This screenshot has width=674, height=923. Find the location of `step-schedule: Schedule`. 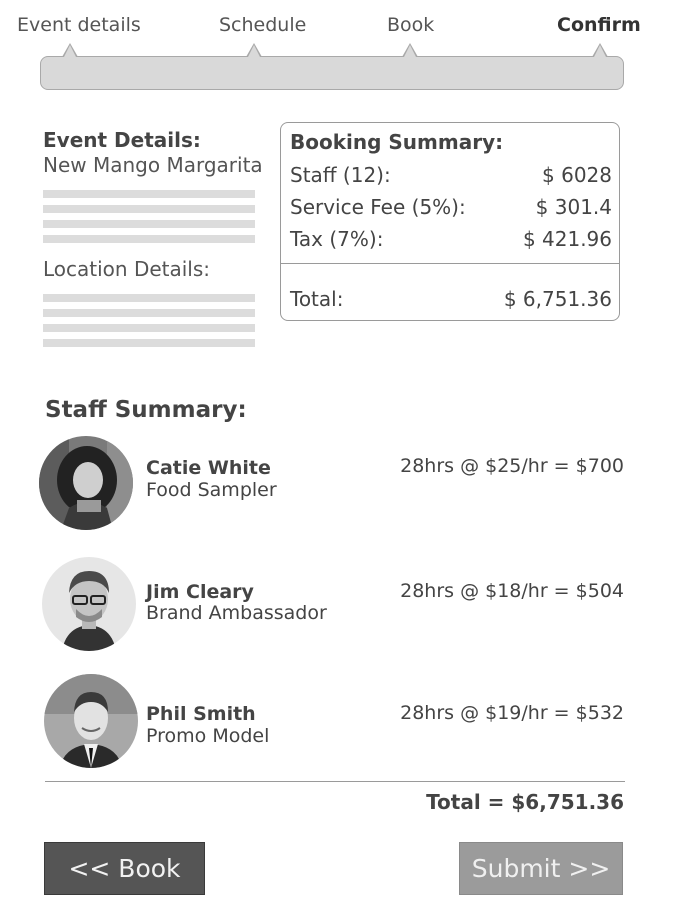

step-schedule: Schedule is located at coordinates (262, 25).